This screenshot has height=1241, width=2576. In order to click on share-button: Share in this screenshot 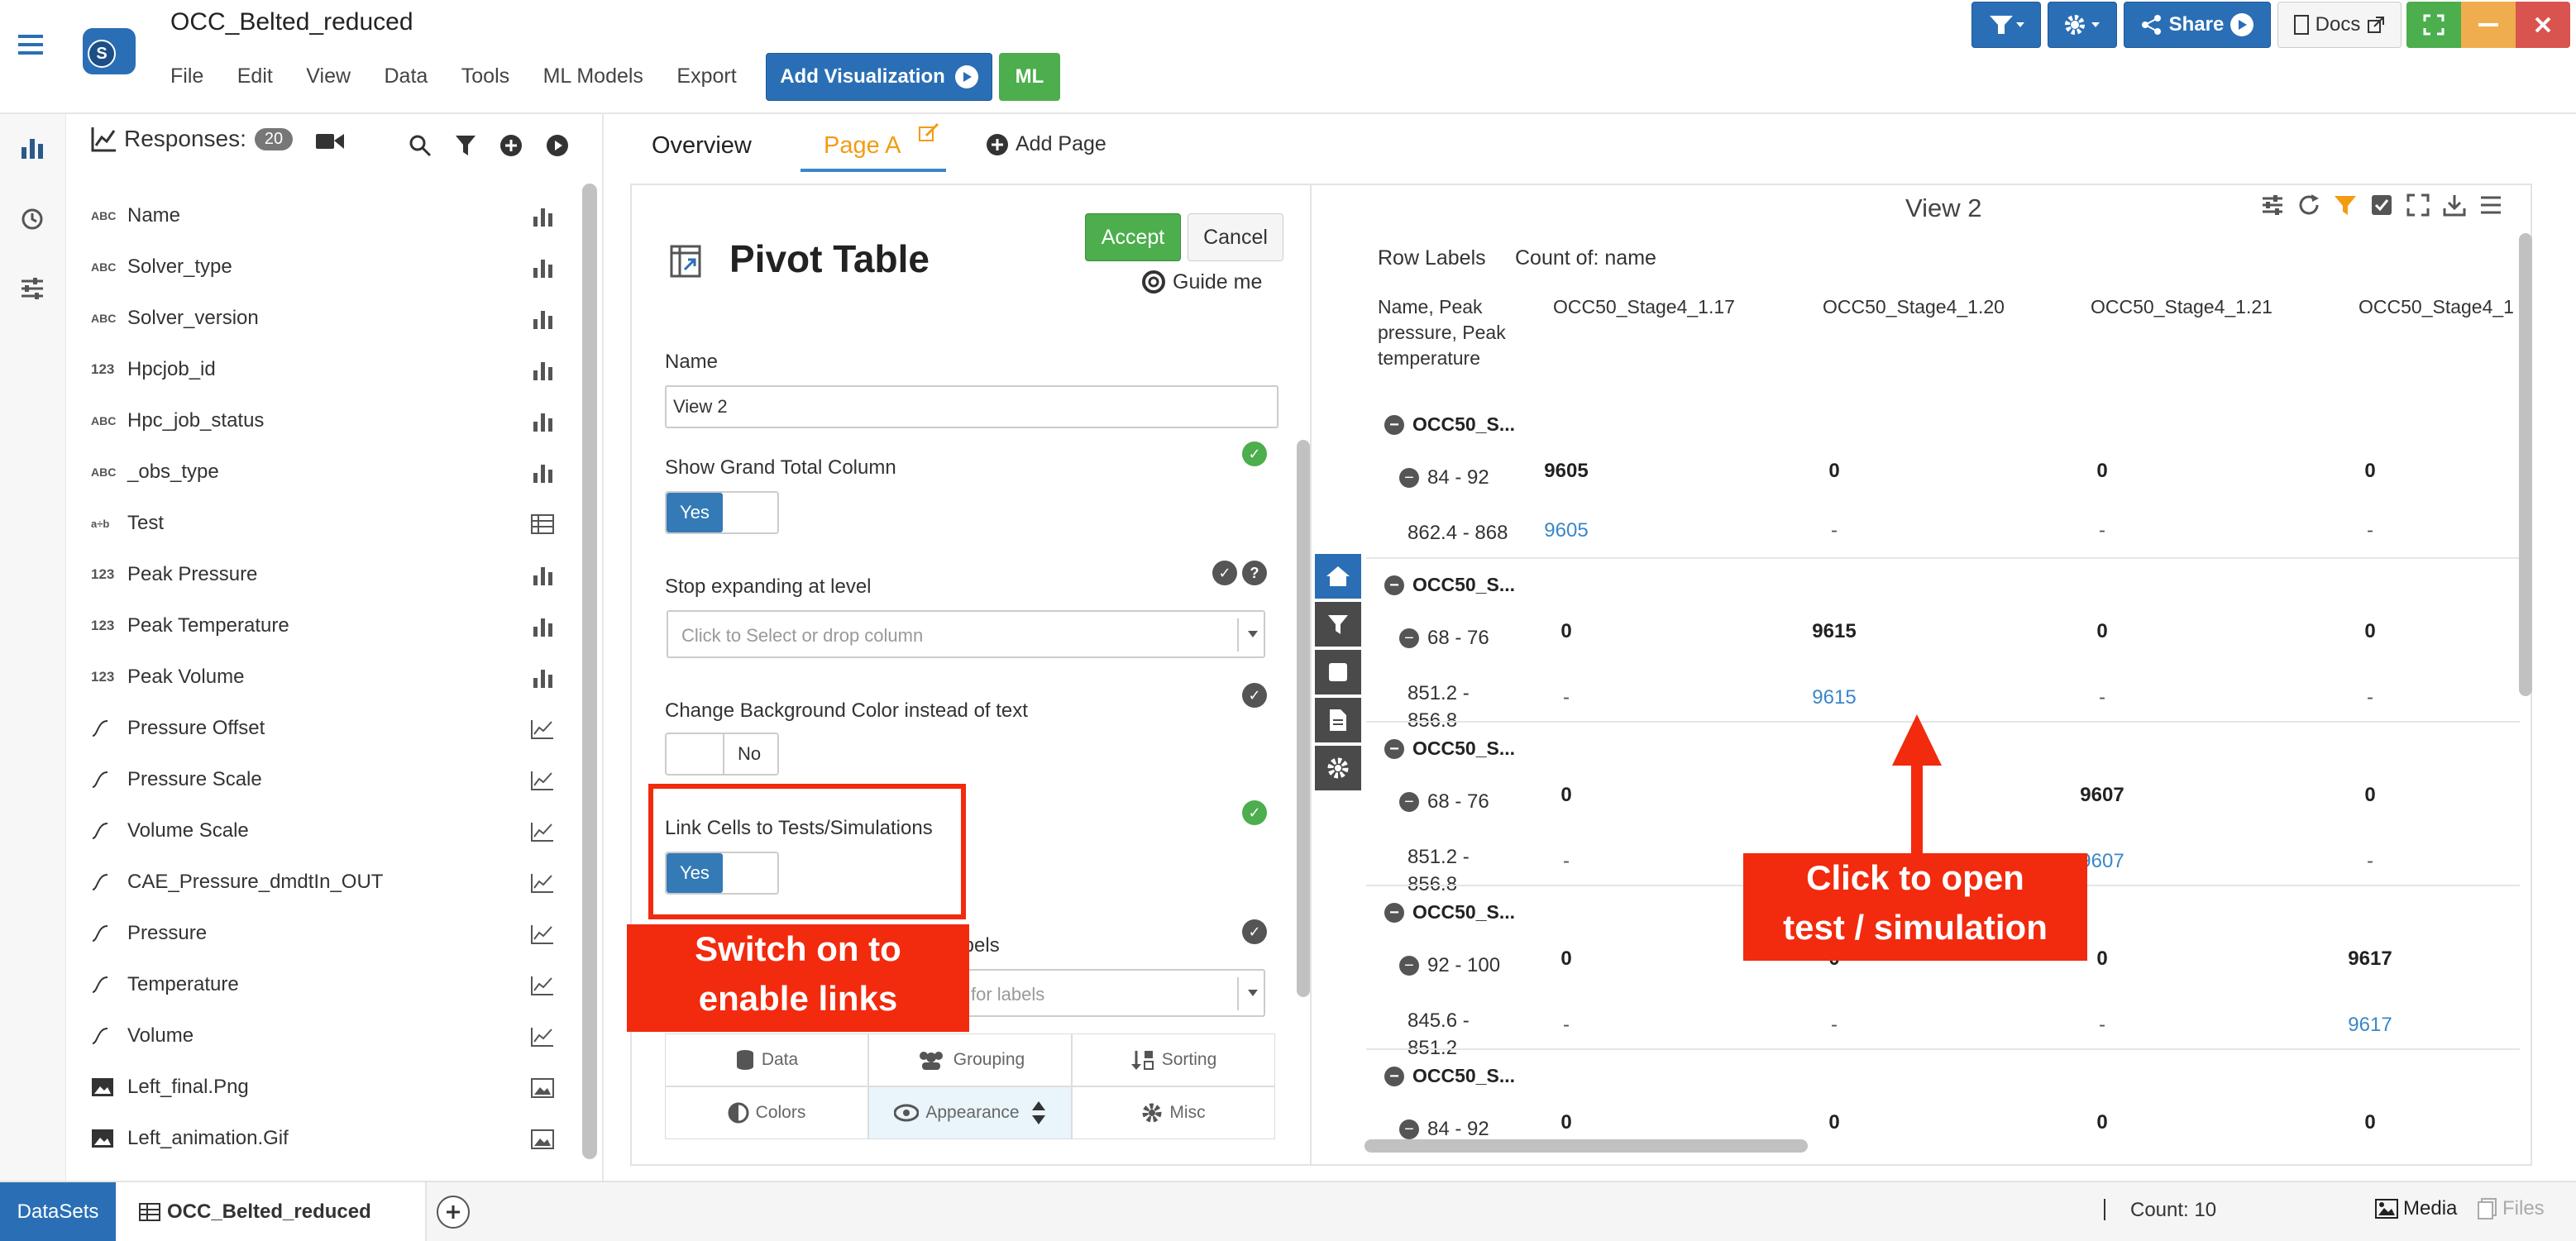, I will do `click(2197, 25)`.